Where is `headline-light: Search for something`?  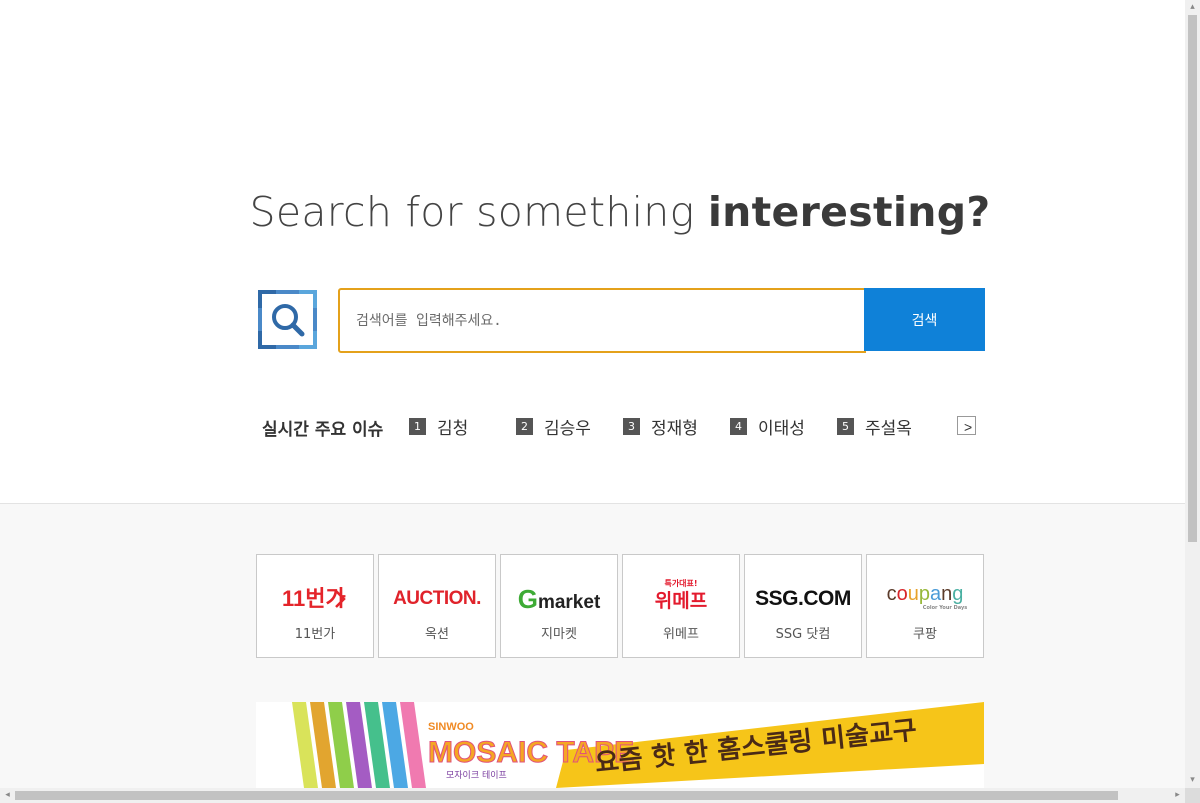 headline-light: Search for something is located at coordinates (478, 212).